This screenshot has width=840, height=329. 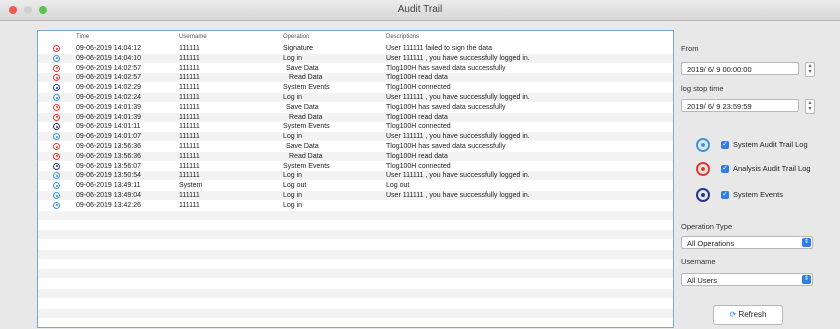 What do you see at coordinates (108, 146) in the screenshot?
I see `cell-time: 09-06-2019 13:56:36` at bounding box center [108, 146].